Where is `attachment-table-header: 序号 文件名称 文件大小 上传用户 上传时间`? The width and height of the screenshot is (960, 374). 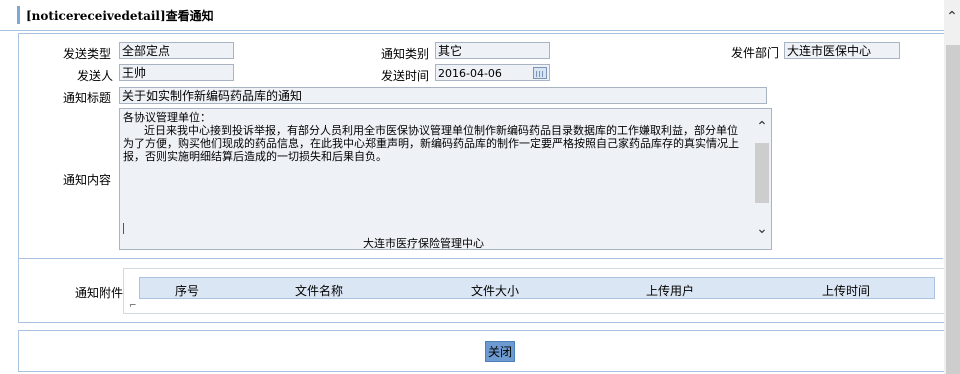
attachment-table-header: 序号 文件名称 文件大小 上传用户 上传时间 is located at coordinates (537, 288).